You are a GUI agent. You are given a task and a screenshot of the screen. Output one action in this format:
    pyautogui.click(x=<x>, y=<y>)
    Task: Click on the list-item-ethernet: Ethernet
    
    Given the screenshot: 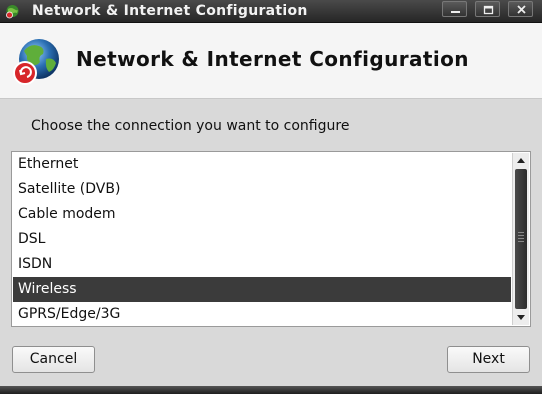 What is the action you would take?
    pyautogui.click(x=262, y=164)
    